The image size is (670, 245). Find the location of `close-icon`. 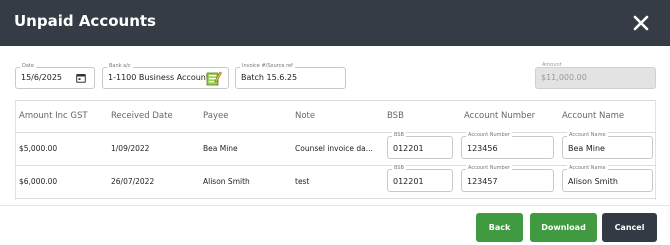

close-icon is located at coordinates (641, 23).